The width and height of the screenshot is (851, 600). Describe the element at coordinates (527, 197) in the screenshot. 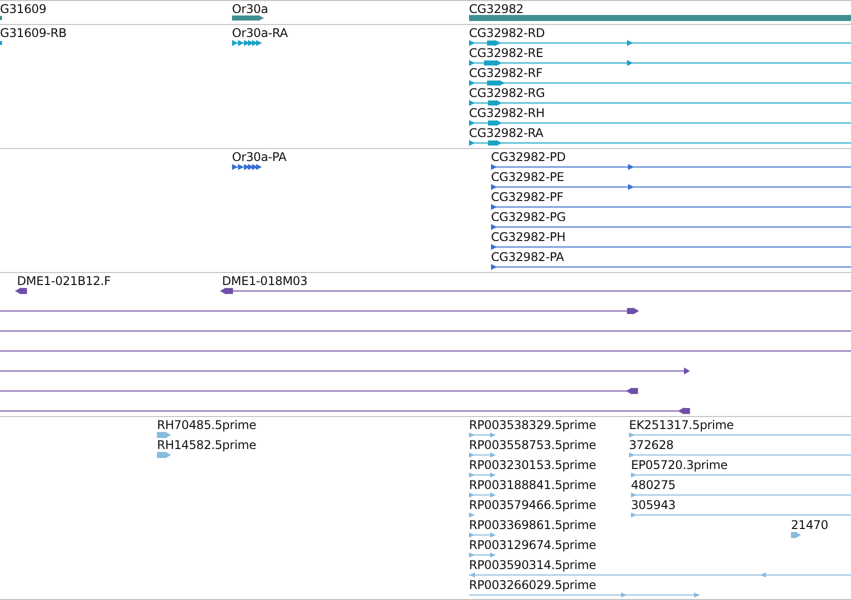

I see `feature-label: CG32982-PF` at that location.